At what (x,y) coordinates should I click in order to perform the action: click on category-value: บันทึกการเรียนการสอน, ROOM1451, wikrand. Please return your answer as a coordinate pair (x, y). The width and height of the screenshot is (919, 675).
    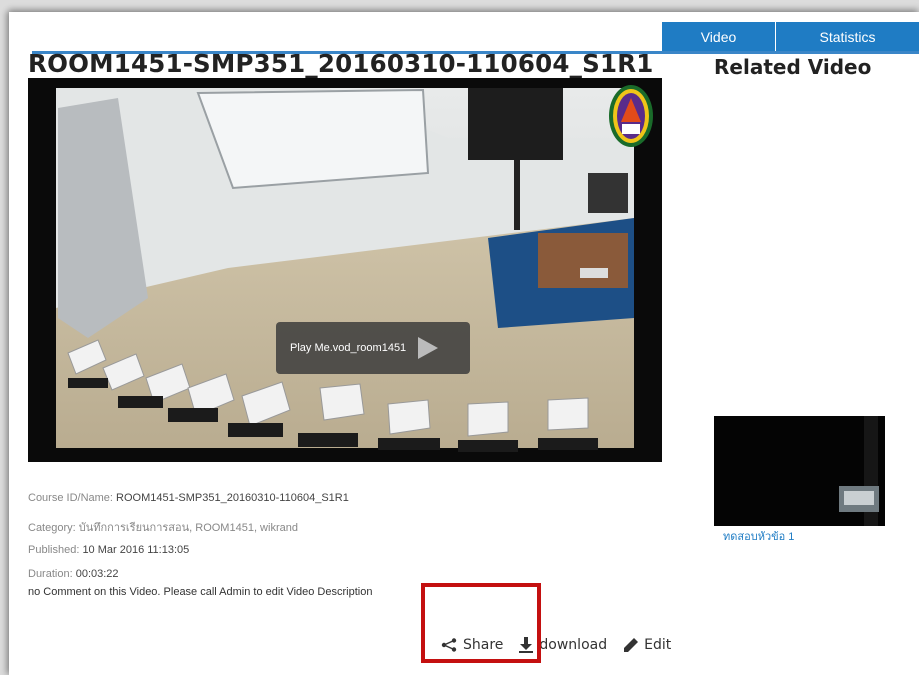
    Looking at the image, I should click on (188, 528).